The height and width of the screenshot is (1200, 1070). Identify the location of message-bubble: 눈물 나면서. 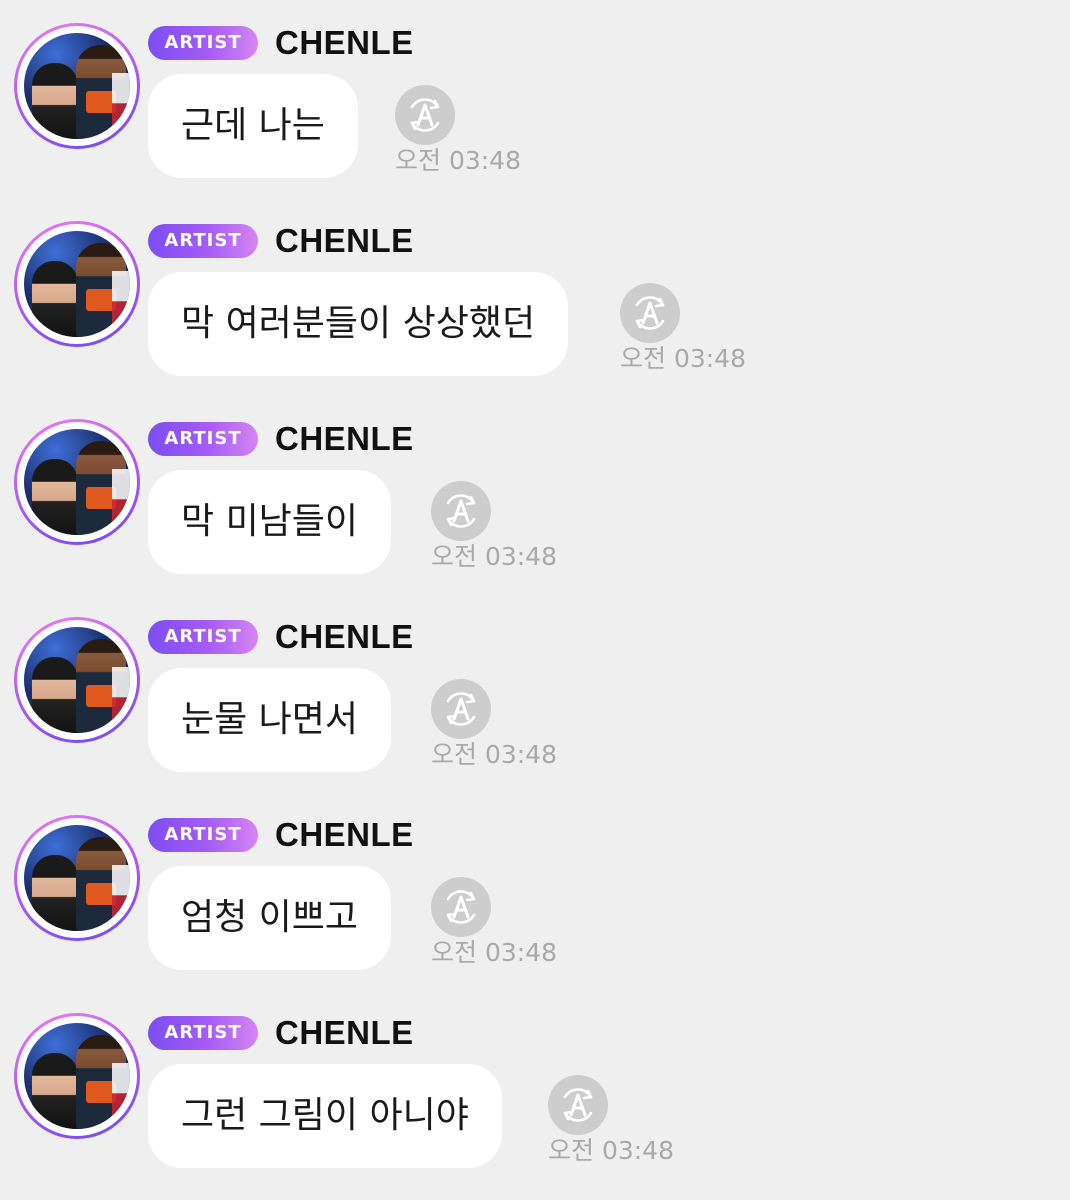
(270, 720).